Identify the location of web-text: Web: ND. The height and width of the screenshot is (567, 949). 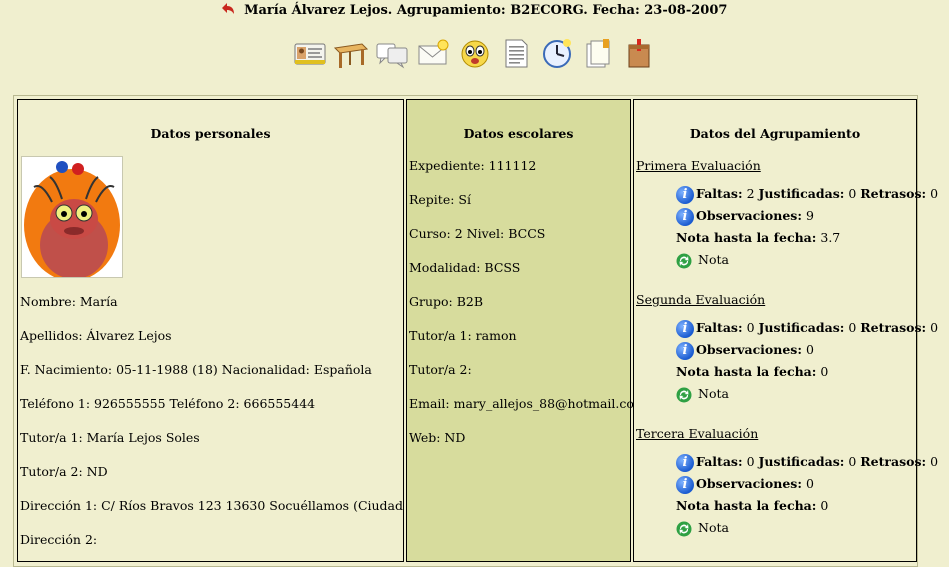
(437, 437).